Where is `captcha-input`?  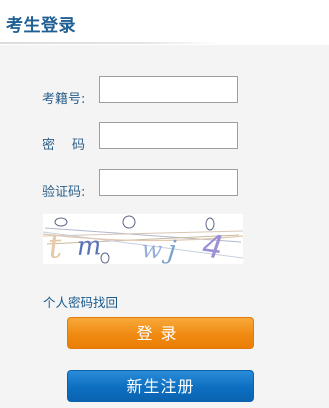 captcha-input is located at coordinates (168, 182).